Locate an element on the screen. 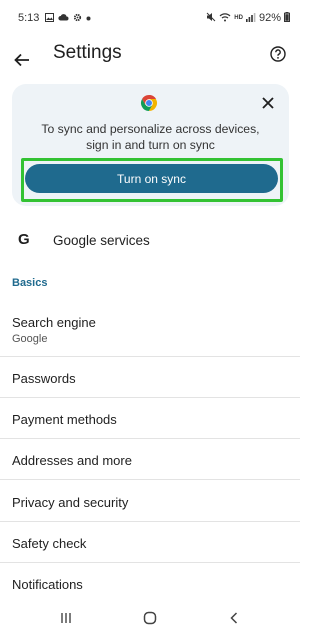 Image resolution: width=320 pixels, height=633 pixels. row-label: Addresses and more is located at coordinates (72, 460).